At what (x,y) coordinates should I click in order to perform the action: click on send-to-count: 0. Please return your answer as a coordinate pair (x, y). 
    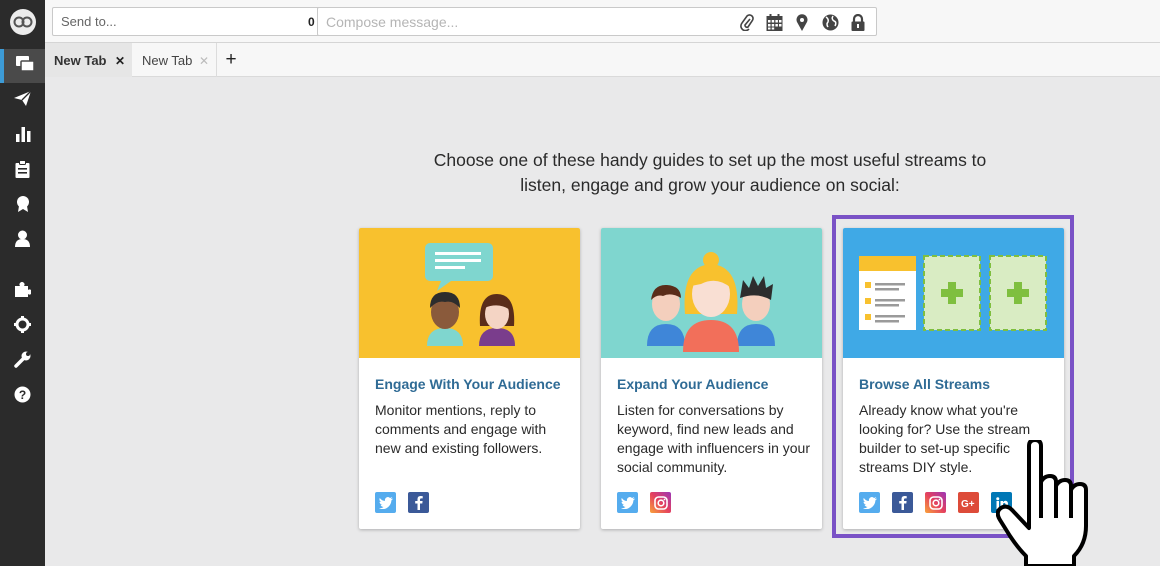
    Looking at the image, I should click on (311, 22).